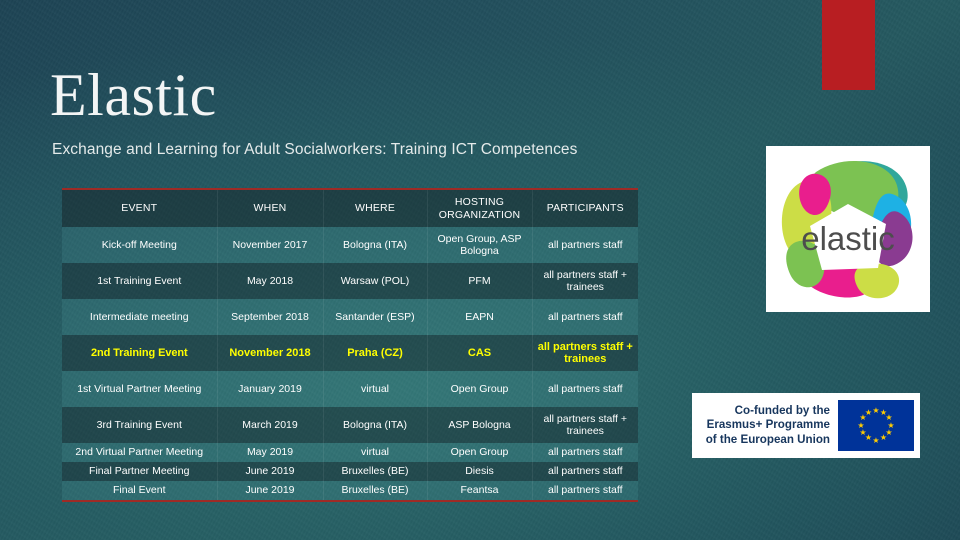  Describe the element at coordinates (270, 245) in the screenshot. I see `cell-when: November 2017` at that location.